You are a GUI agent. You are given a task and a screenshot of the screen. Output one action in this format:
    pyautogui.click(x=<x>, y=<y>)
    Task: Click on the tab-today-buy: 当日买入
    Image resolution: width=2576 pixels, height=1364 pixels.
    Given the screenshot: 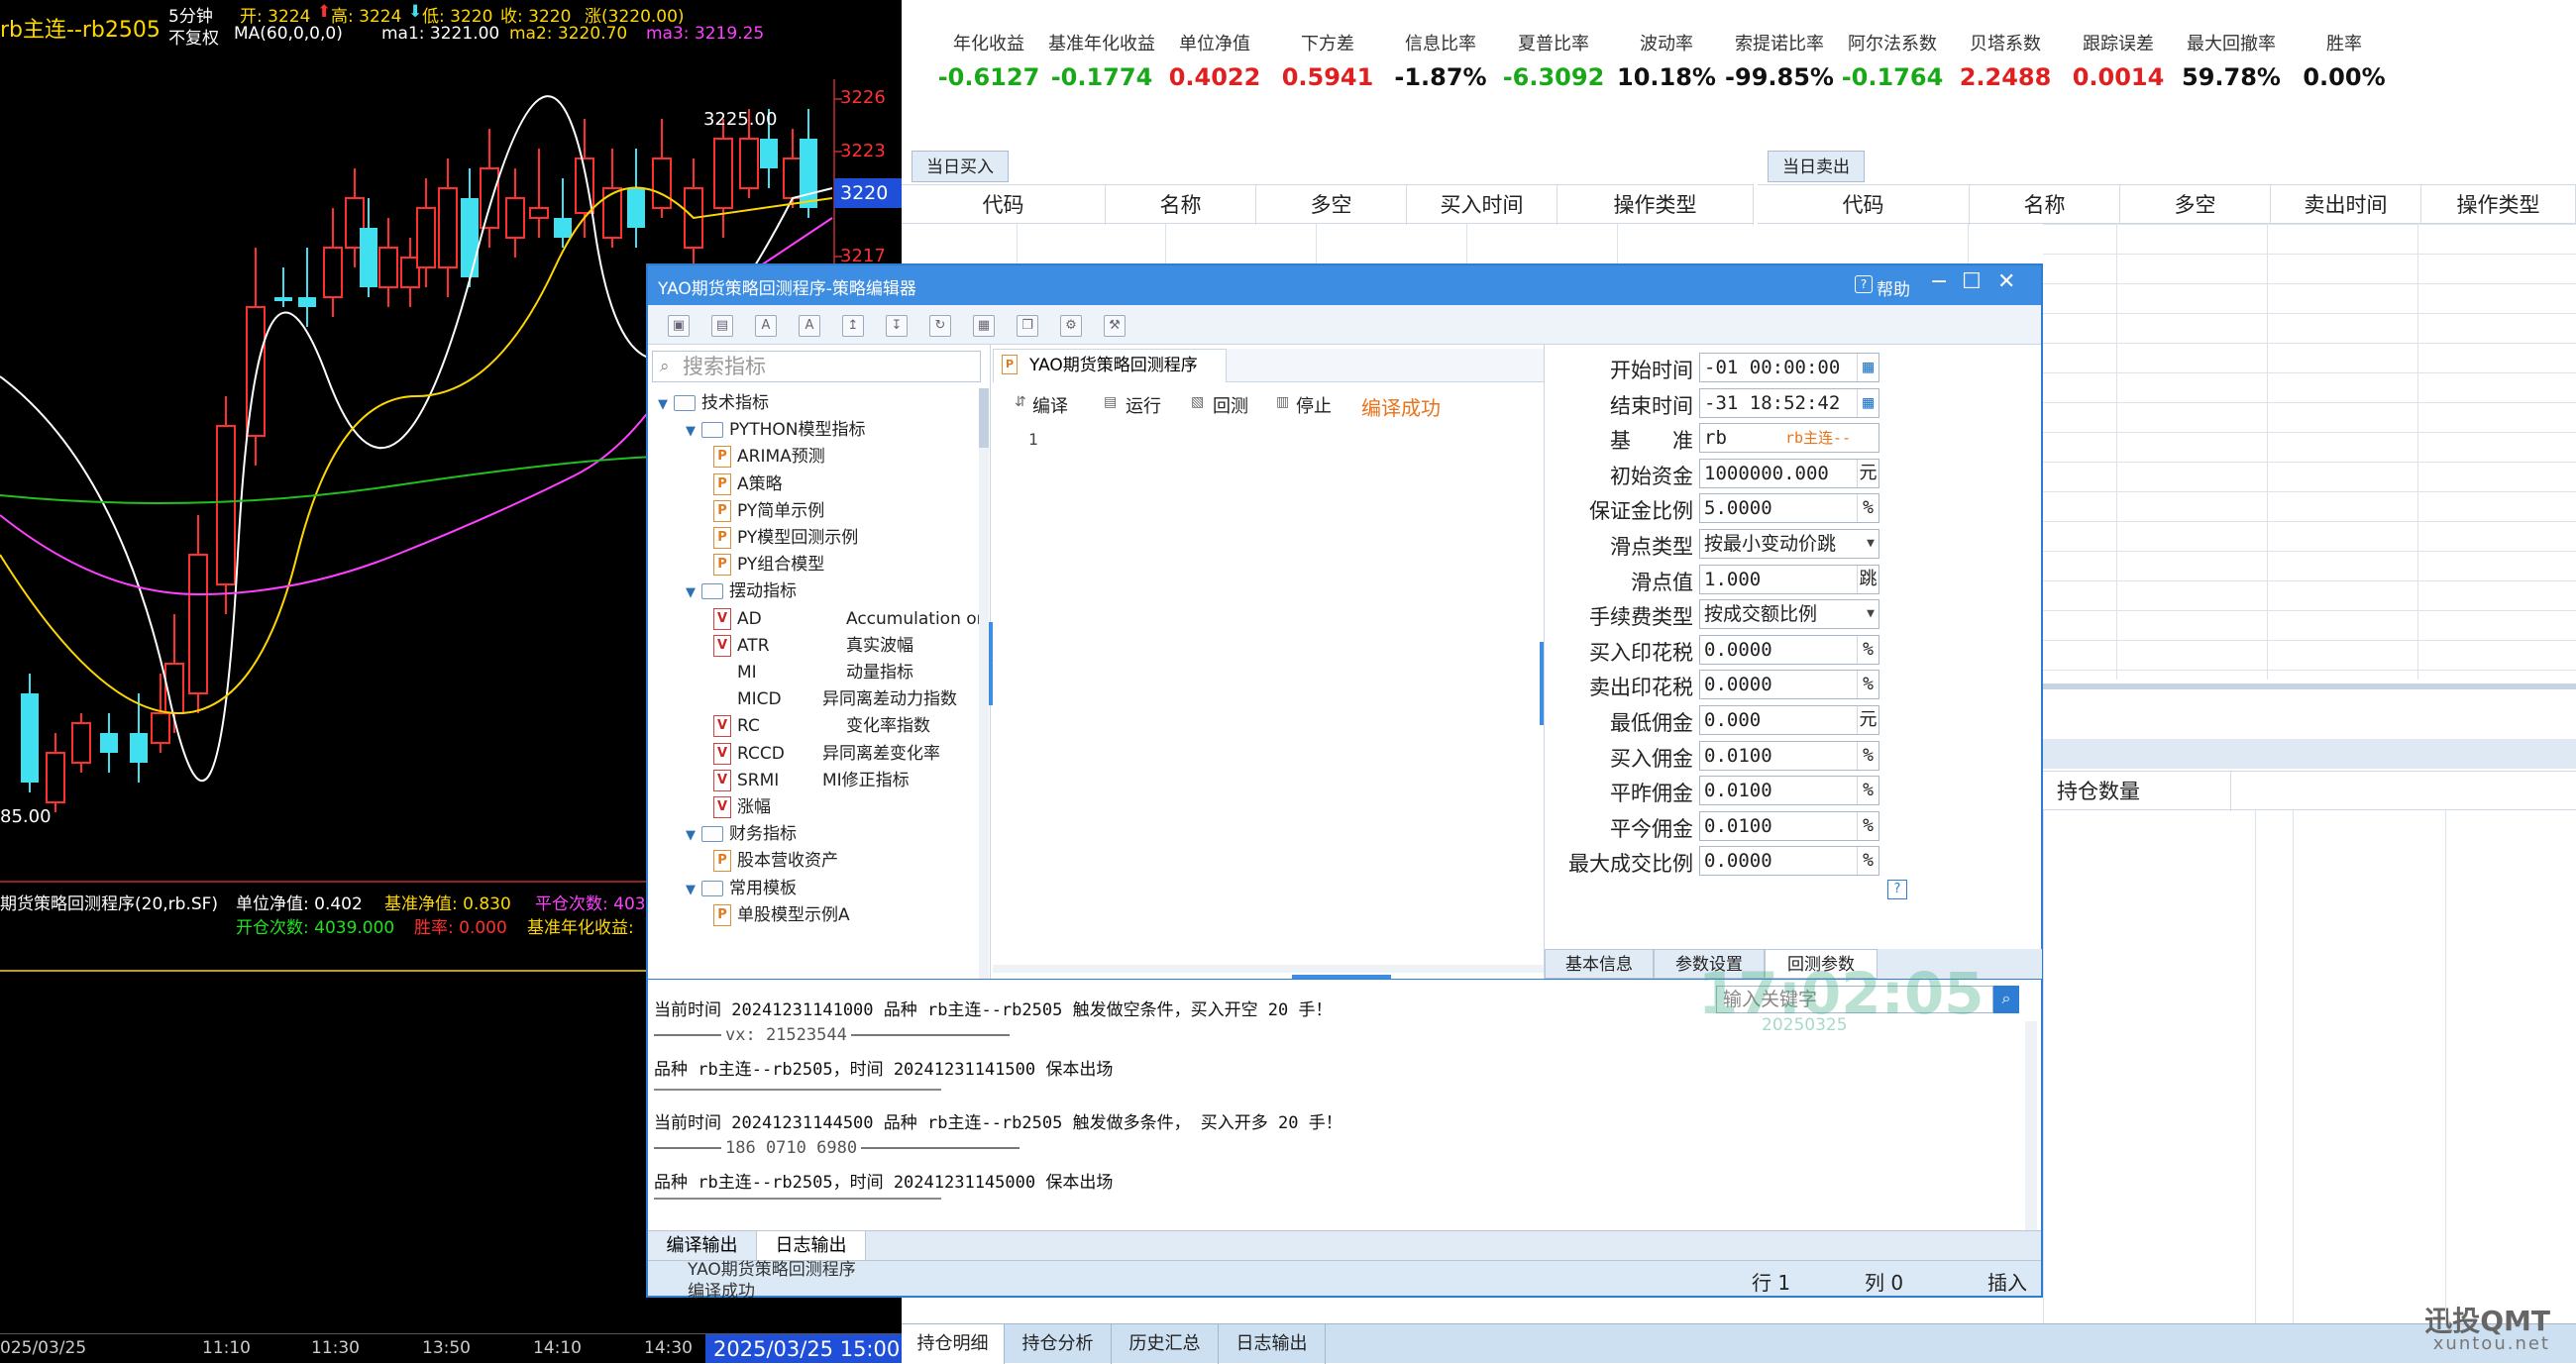 What is the action you would take?
    pyautogui.click(x=960, y=166)
    